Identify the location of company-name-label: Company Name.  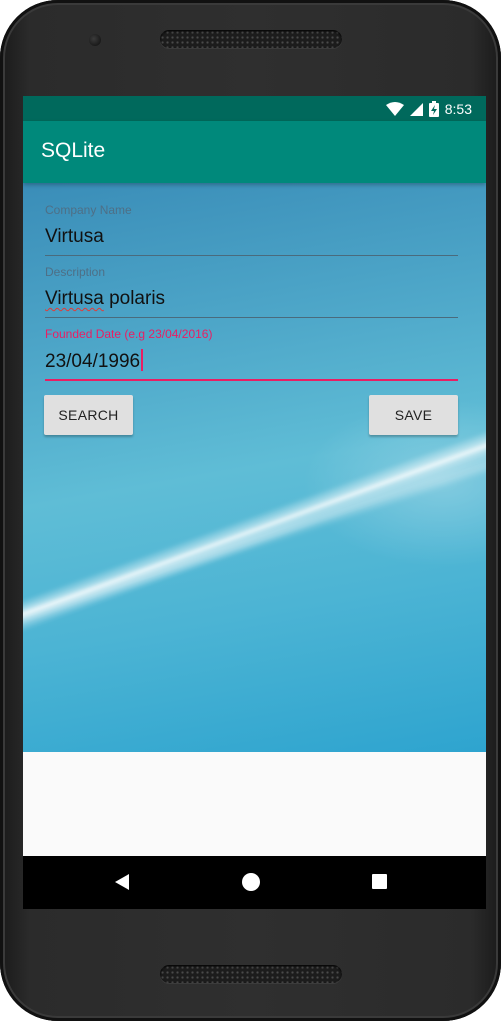
(88, 210).